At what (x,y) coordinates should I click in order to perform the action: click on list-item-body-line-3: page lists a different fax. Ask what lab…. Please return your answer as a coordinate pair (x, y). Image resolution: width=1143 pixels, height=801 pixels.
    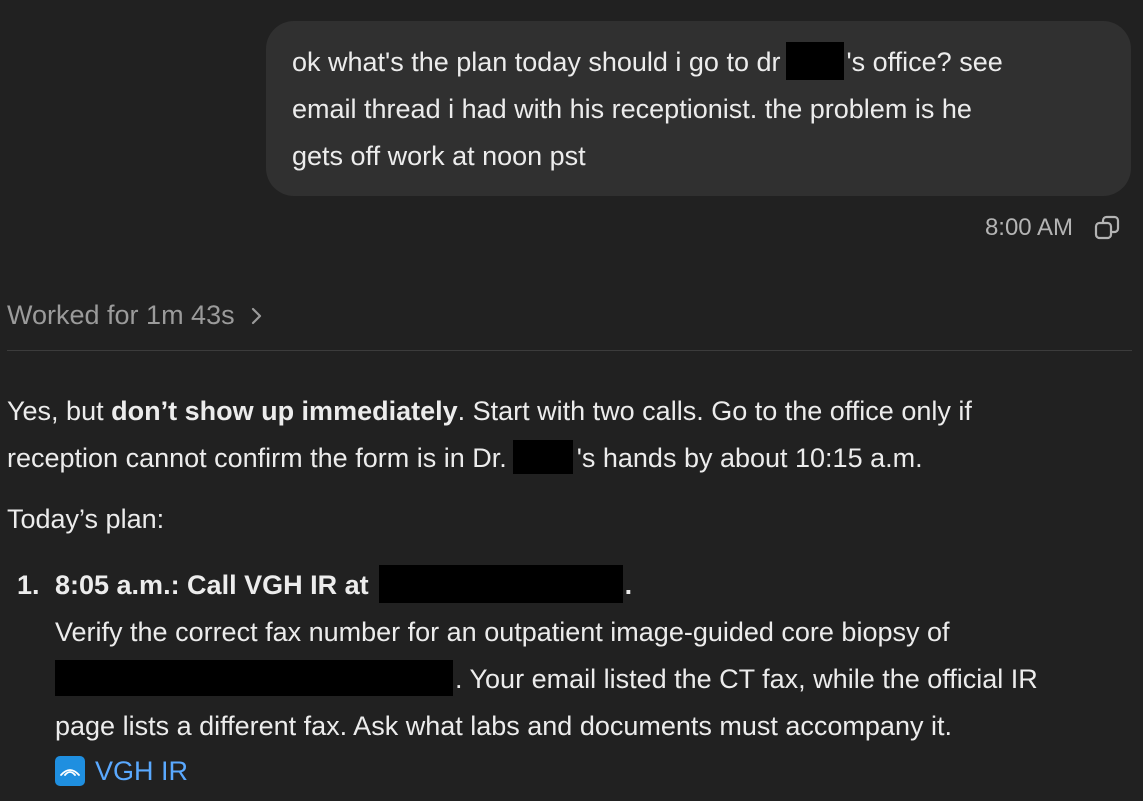
    Looking at the image, I should click on (503, 726).